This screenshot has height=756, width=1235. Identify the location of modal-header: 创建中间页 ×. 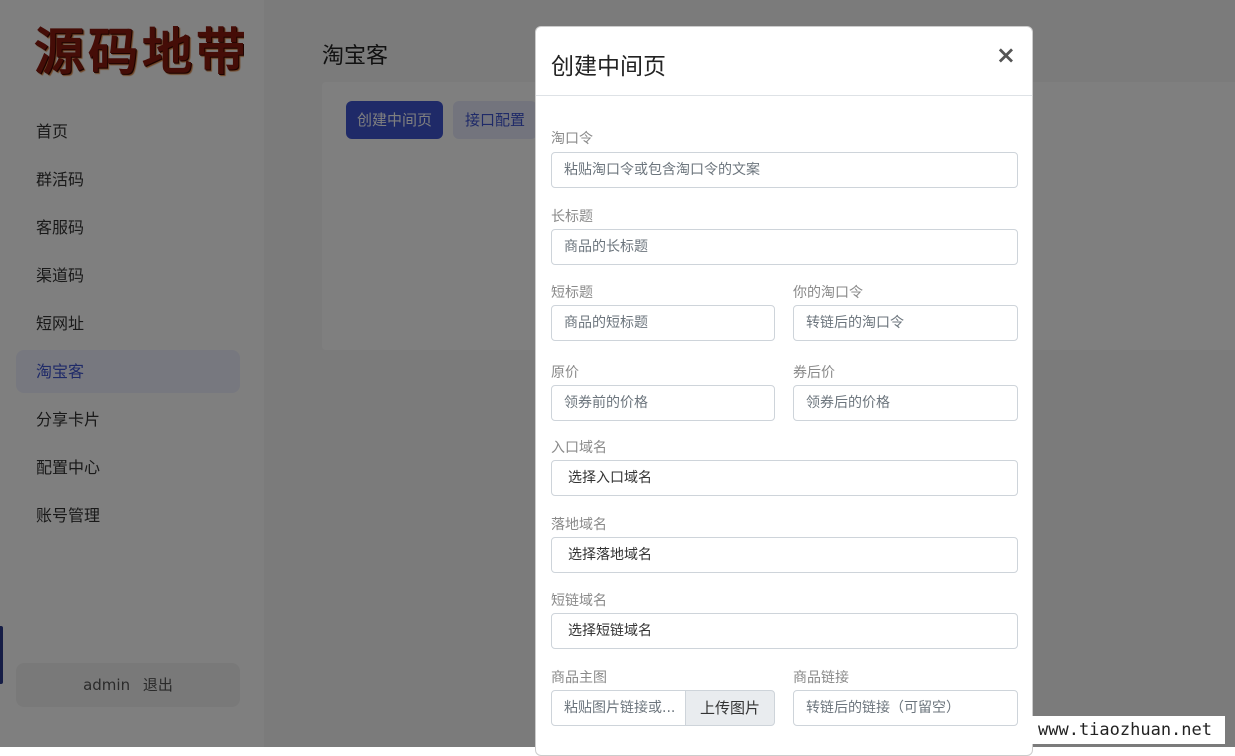
(784, 61).